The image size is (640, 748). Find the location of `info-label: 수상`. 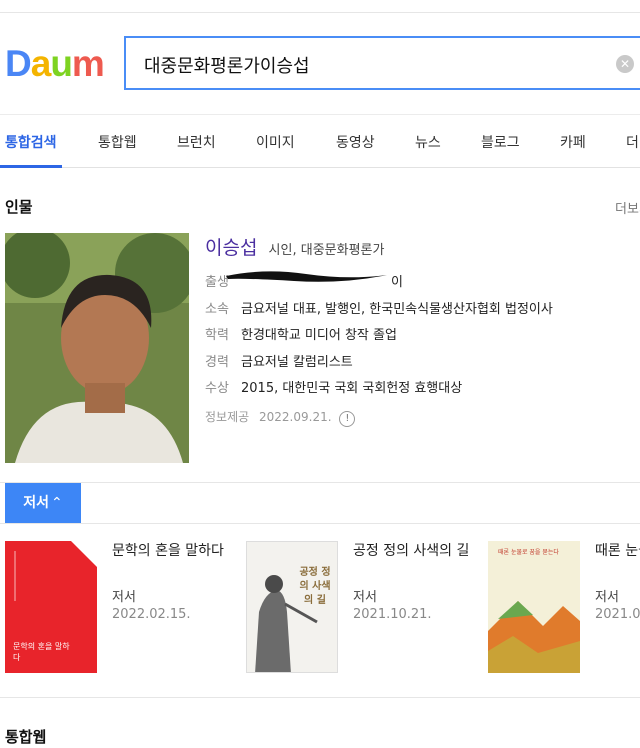

info-label: 수상 is located at coordinates (217, 388).